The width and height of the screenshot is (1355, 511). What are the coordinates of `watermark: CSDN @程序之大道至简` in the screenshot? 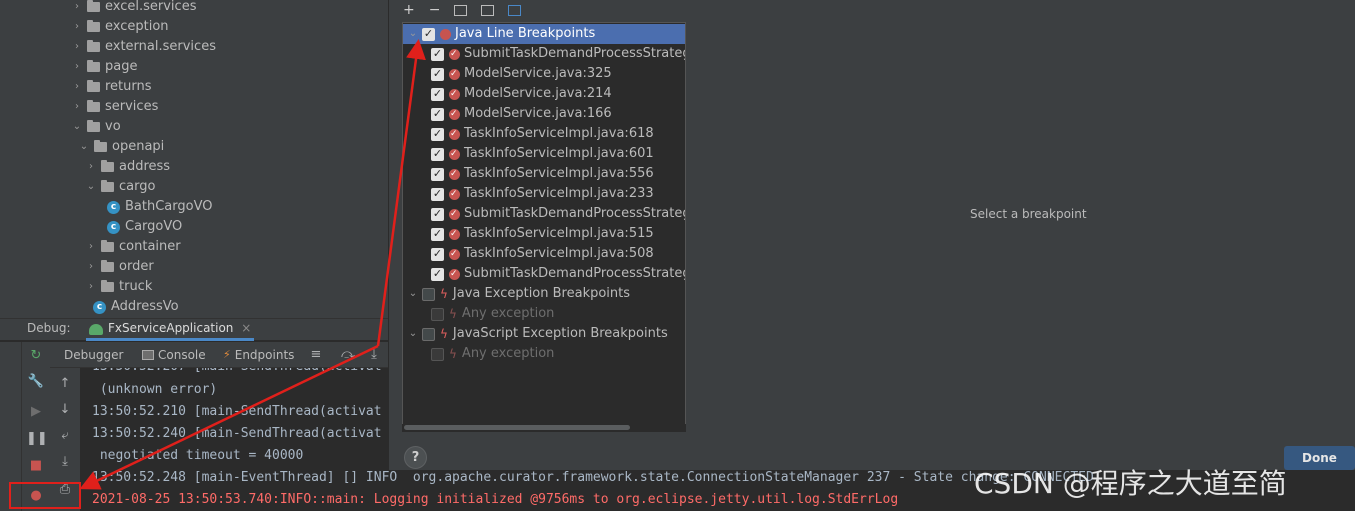 It's located at (1130, 483).